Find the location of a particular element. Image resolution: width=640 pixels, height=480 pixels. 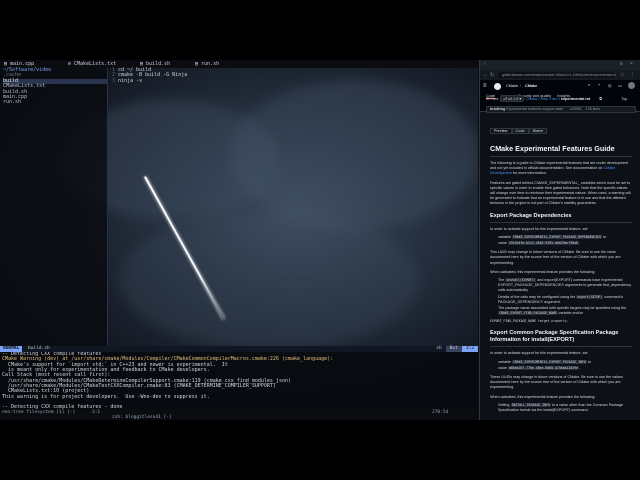

gitlab-logo-icon is located at coordinates (497, 86).